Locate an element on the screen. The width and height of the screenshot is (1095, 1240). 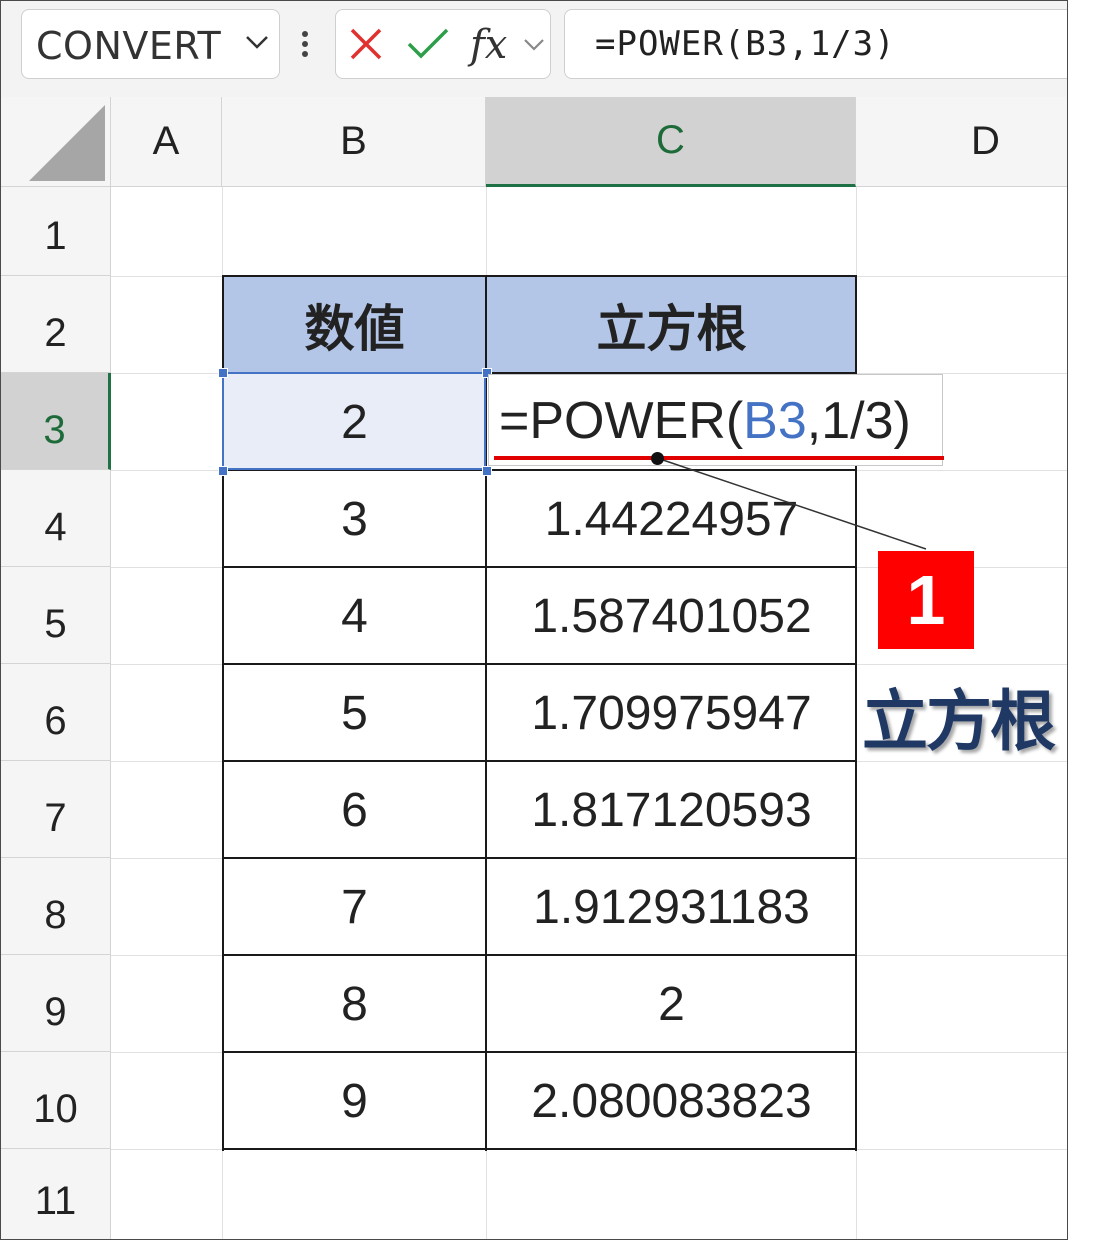
reference-highlight-b3 is located at coordinates (354, 421).